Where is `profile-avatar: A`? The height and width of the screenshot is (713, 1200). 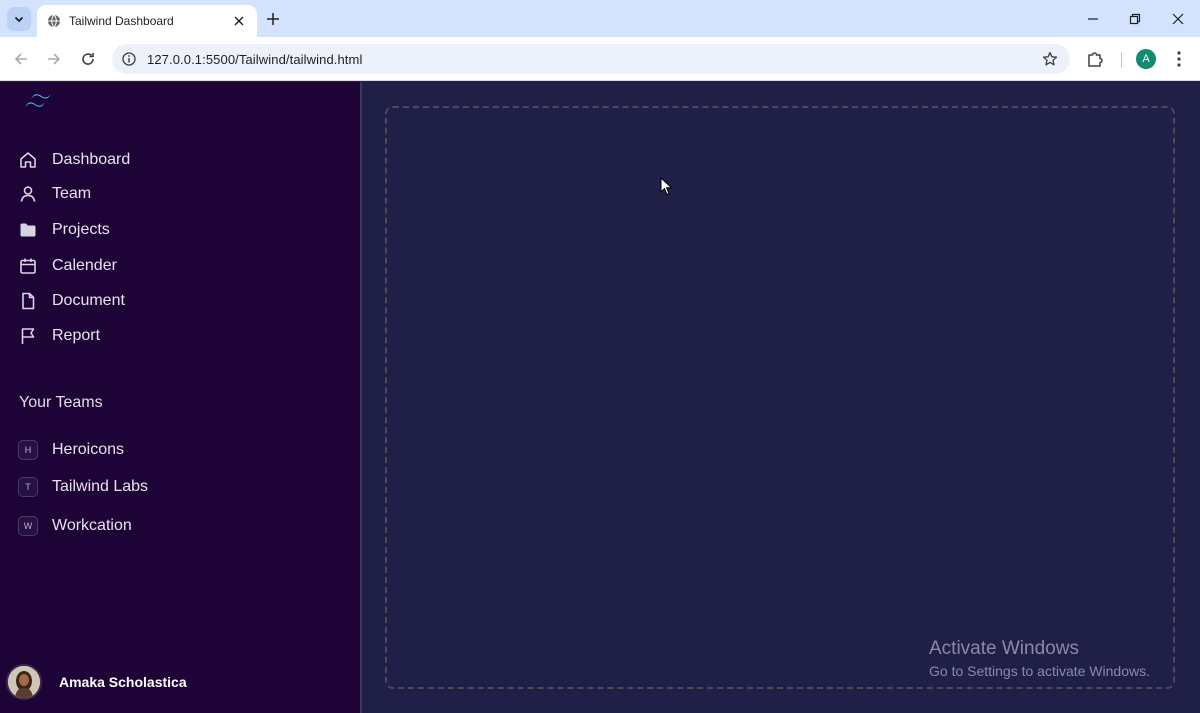
profile-avatar: A is located at coordinates (1146, 59).